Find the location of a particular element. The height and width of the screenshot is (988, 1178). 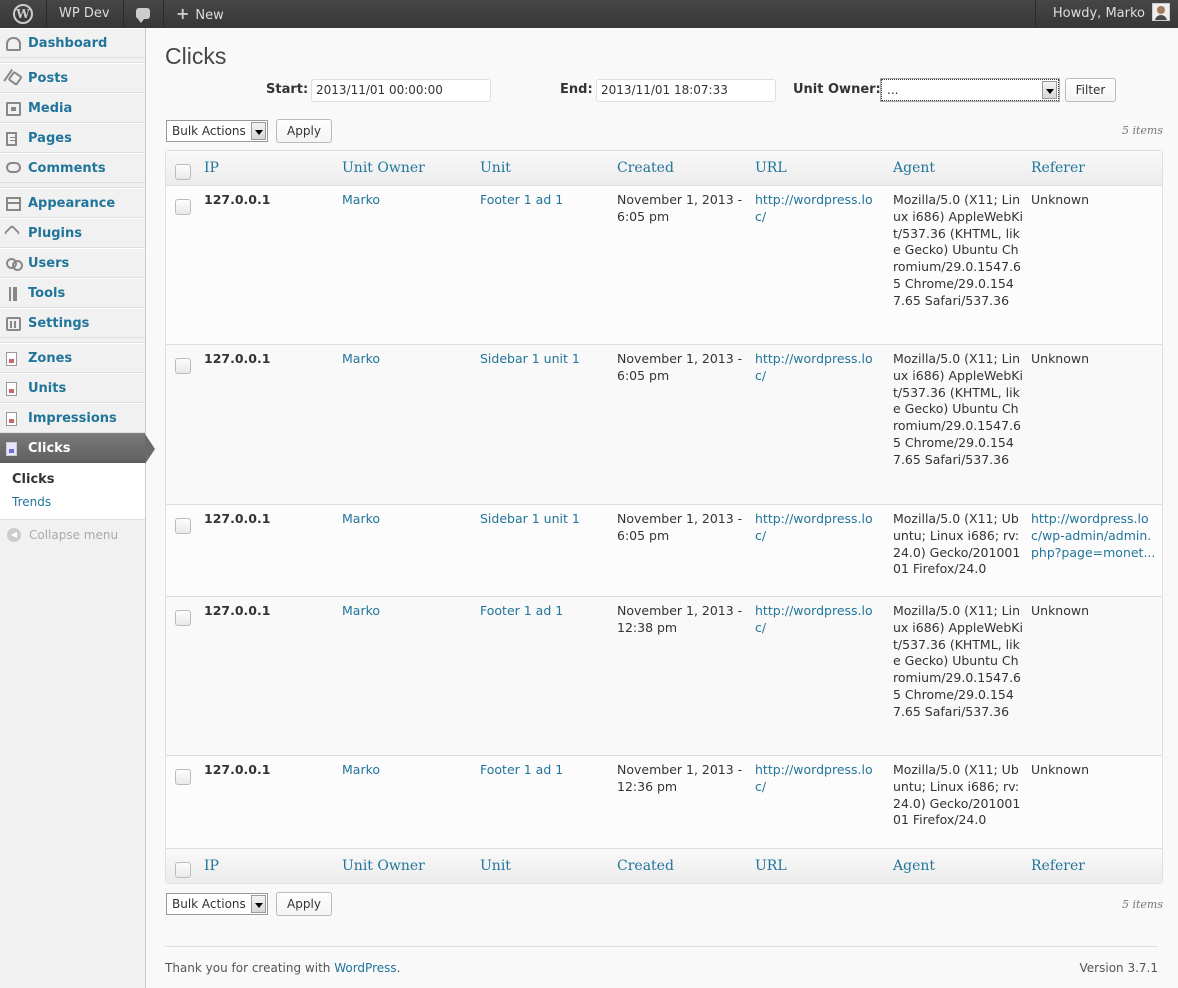

start-date-input: 2013/11/01 00:00:00 is located at coordinates (401, 90).